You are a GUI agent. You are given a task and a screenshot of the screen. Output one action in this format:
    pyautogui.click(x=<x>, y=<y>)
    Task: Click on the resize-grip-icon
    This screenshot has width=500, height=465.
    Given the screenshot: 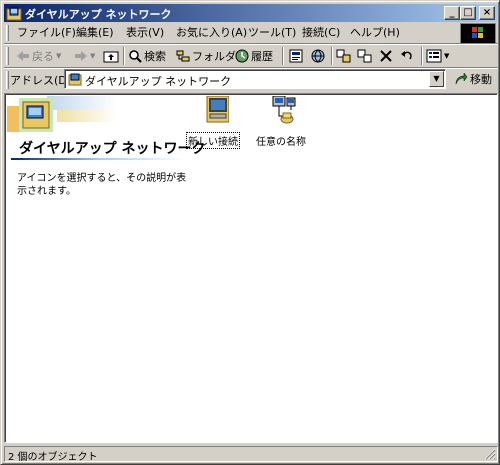 What is the action you would take?
    pyautogui.click(x=490, y=454)
    